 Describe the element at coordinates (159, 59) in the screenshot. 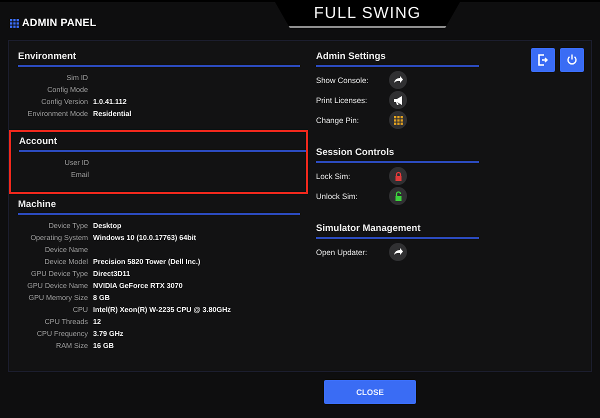

I see `section-heading: Environment` at that location.